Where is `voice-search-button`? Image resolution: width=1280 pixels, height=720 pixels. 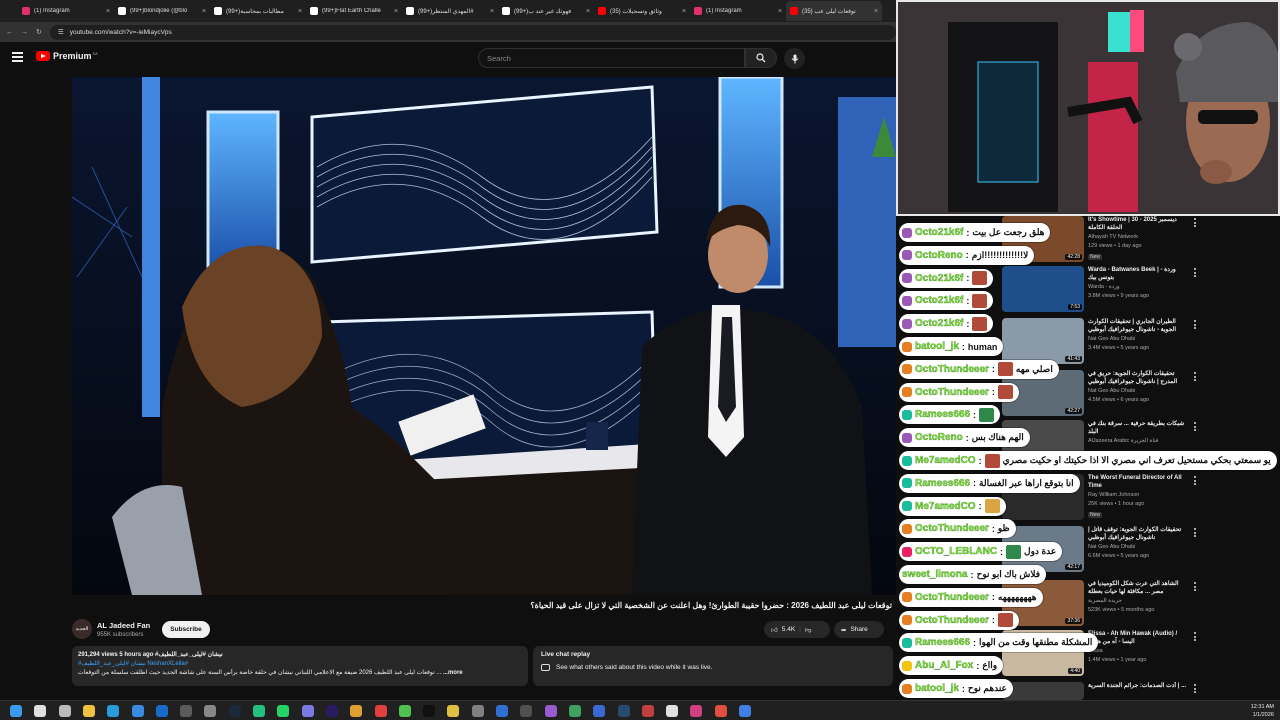 voice-search-button is located at coordinates (794, 58).